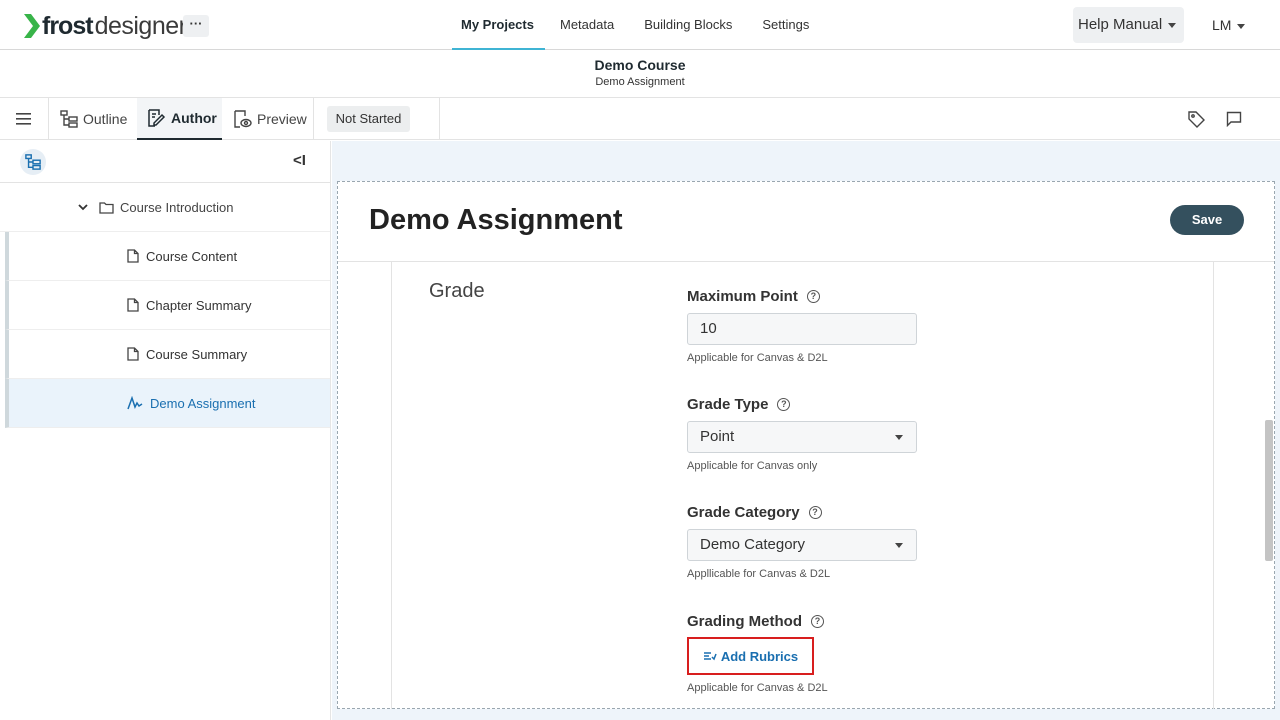 The width and height of the screenshot is (1280, 720). I want to click on edit-document-icon, so click(157, 118).